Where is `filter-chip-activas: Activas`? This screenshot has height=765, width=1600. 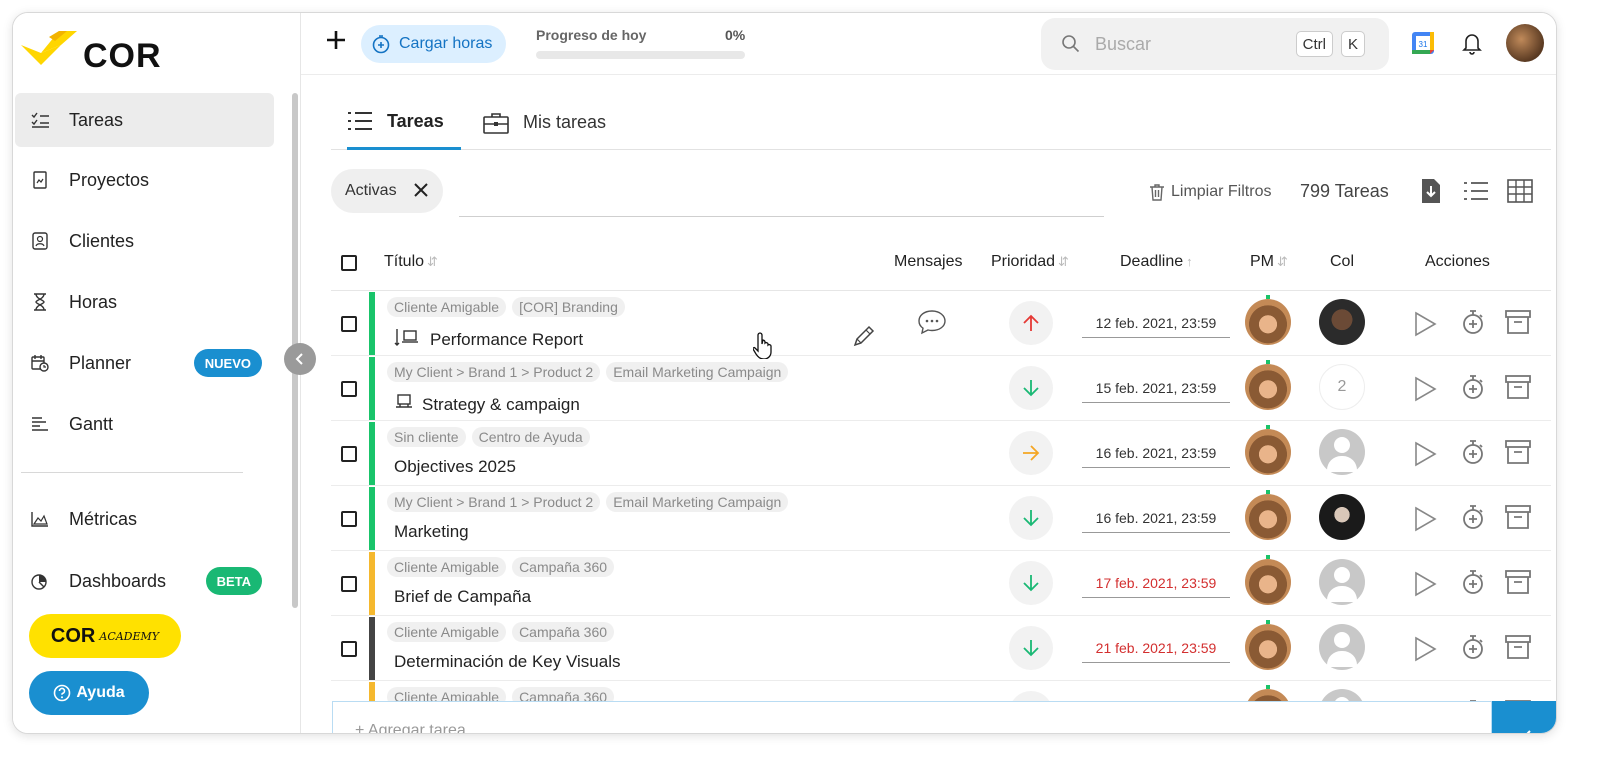 filter-chip-activas: Activas is located at coordinates (387, 191).